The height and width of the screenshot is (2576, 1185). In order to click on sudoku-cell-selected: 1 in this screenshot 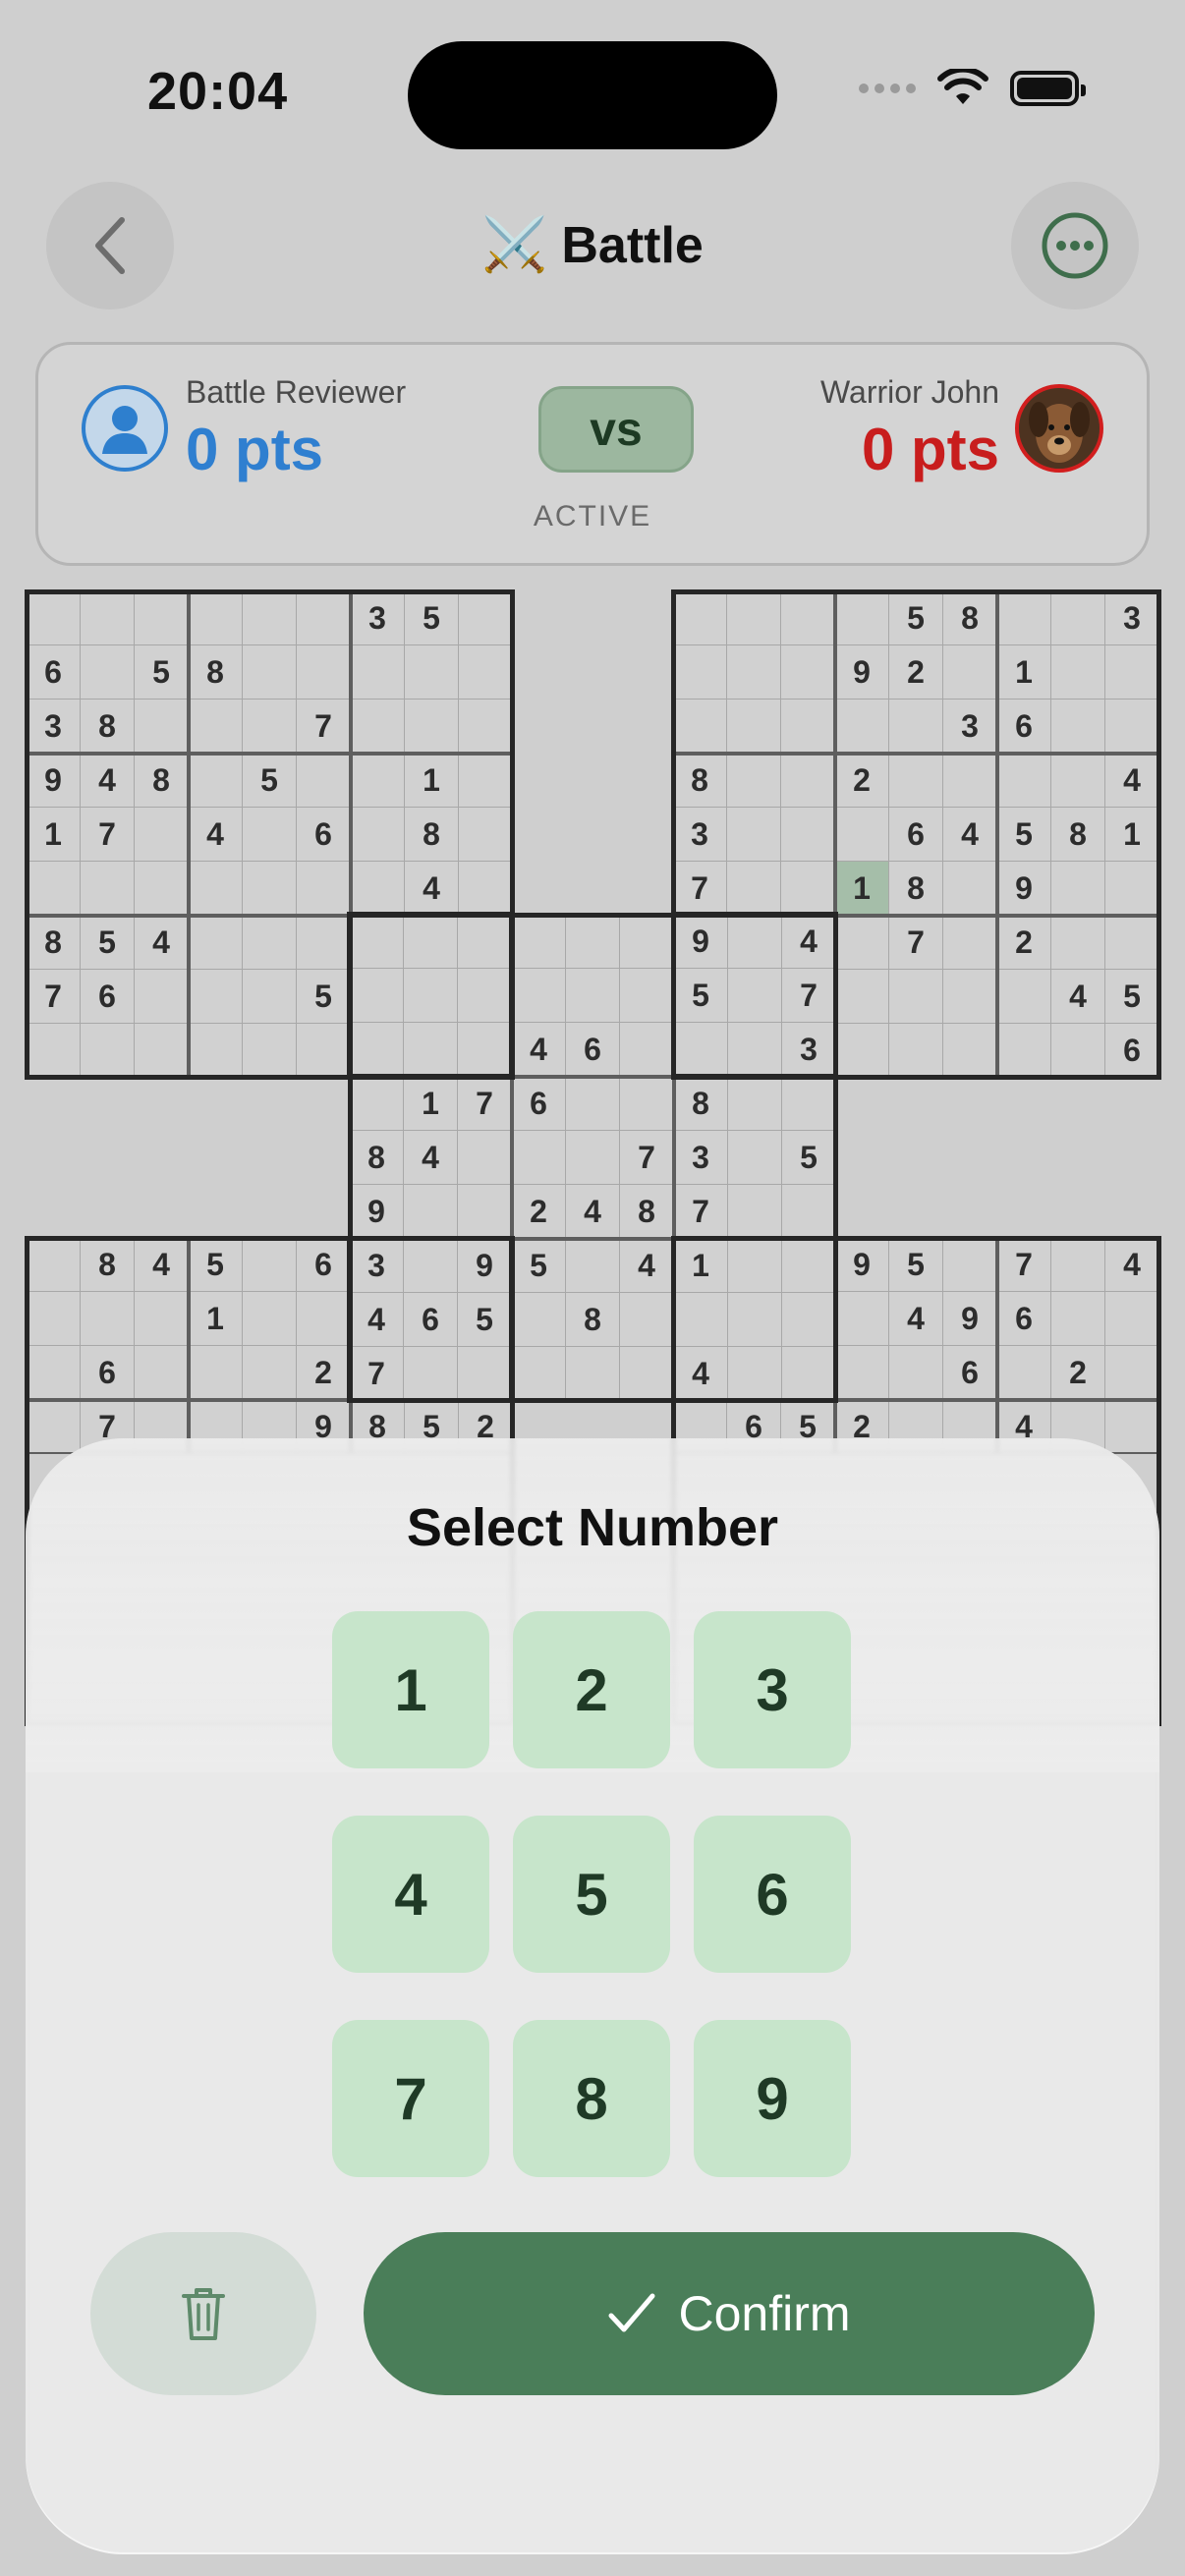, I will do `click(862, 889)`.